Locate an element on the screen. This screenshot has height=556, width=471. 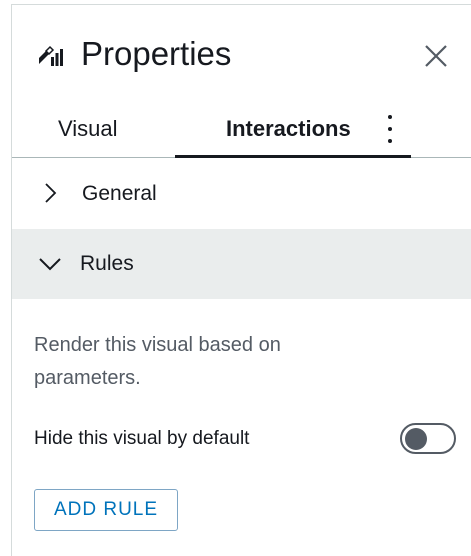
hide-visual-toggle is located at coordinates (428, 438).